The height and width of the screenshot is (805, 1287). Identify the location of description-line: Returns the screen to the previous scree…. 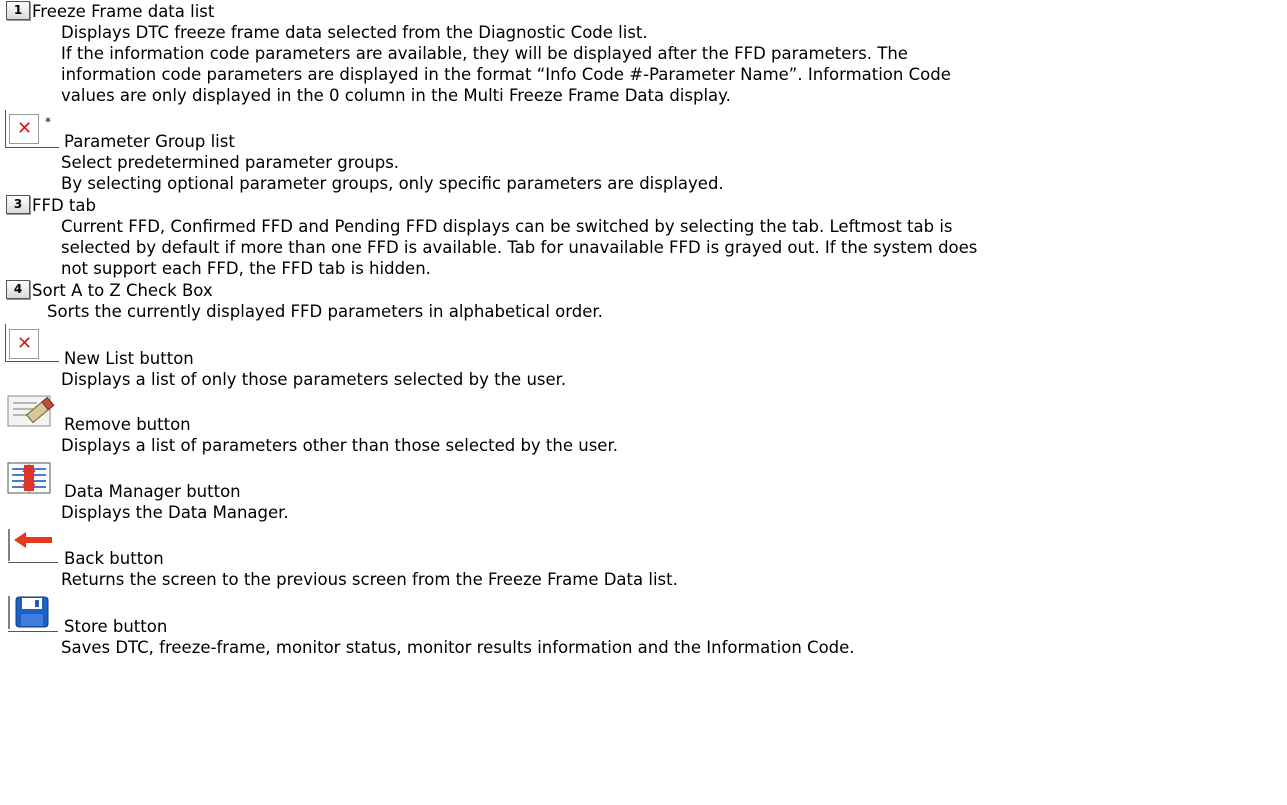
(369, 579).